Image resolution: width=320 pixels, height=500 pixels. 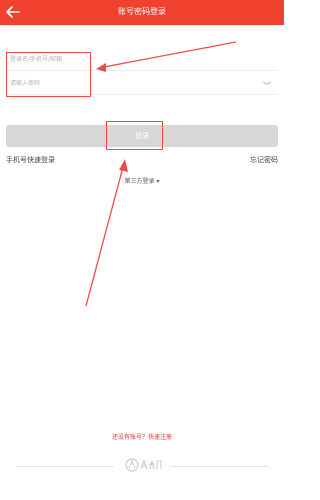 I want to click on page-title: 账号密码登录, so click(x=142, y=11).